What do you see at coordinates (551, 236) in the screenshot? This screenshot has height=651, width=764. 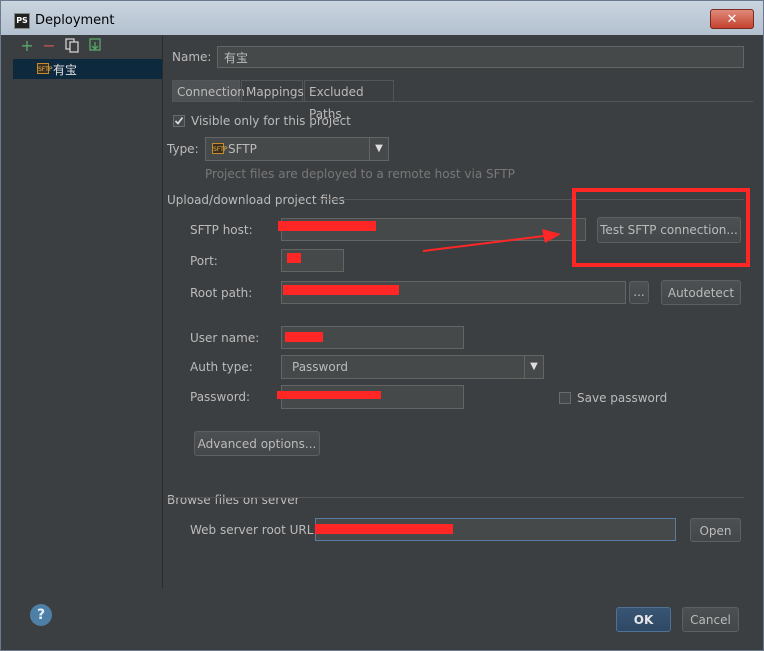 I see `pointer-arrowhead` at bounding box center [551, 236].